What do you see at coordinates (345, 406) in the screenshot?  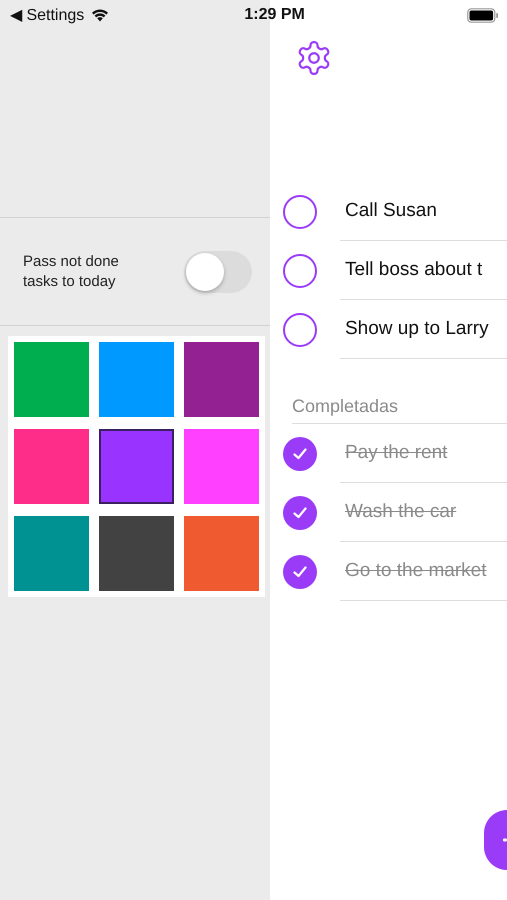 I see `section-heading: Completadas` at bounding box center [345, 406].